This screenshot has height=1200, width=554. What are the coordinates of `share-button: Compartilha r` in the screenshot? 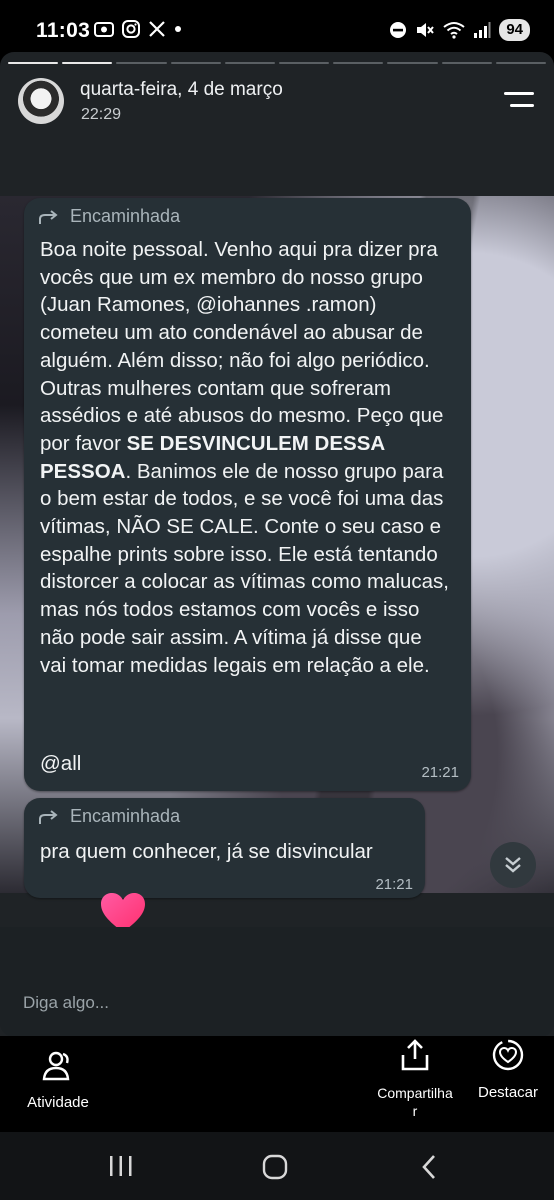 It's located at (415, 1079).